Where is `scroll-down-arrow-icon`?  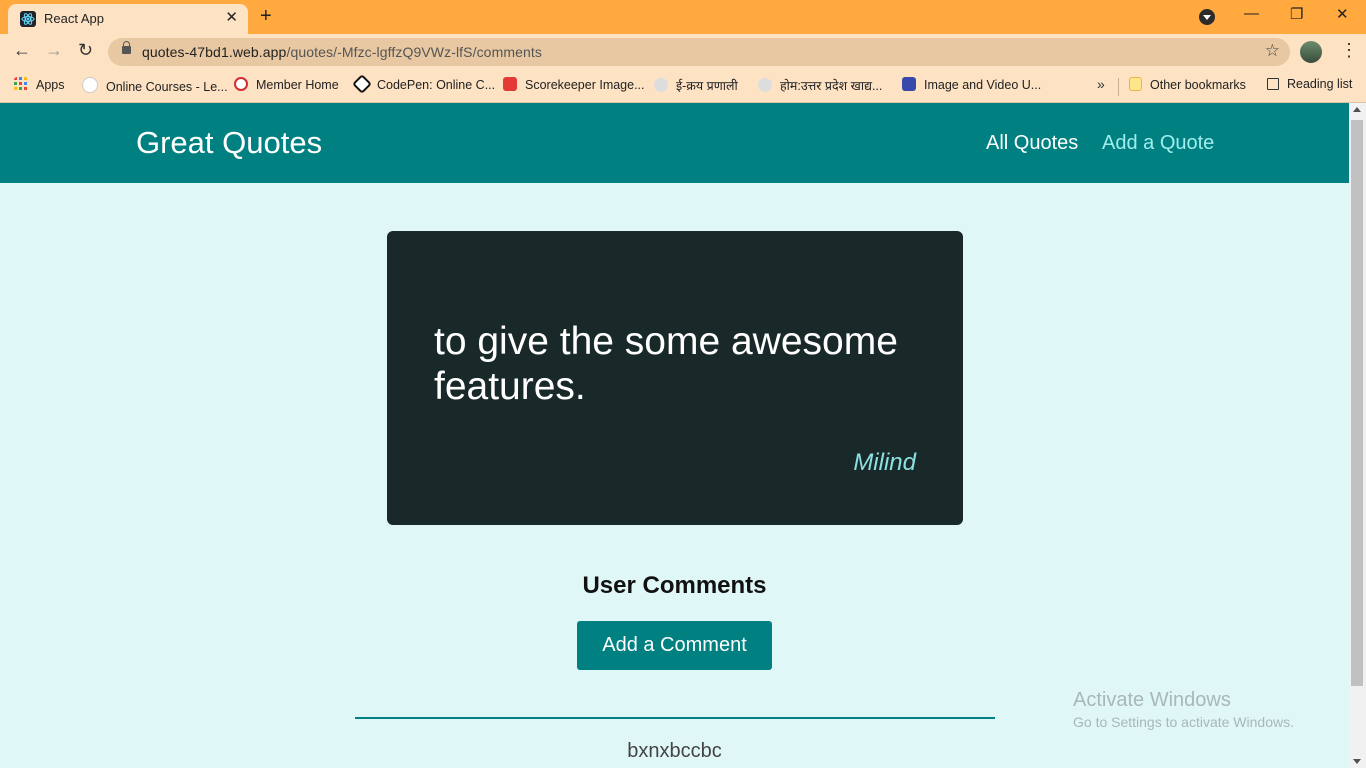 scroll-down-arrow-icon is located at coordinates (1357, 761).